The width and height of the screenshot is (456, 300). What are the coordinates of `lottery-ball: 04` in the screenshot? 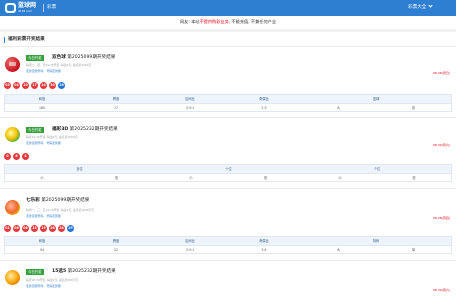 It's located at (16, 85).